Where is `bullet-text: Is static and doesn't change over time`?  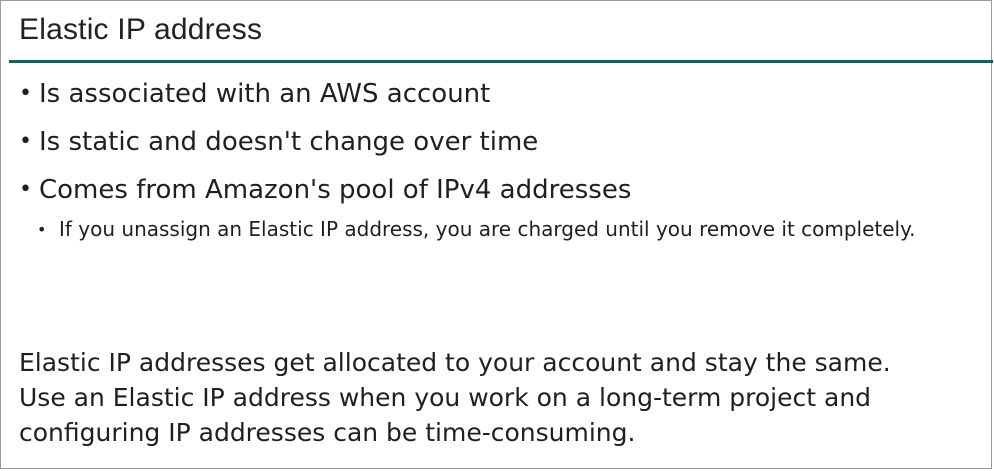
bullet-text: Is static and doesn't change over time is located at coordinates (289, 142).